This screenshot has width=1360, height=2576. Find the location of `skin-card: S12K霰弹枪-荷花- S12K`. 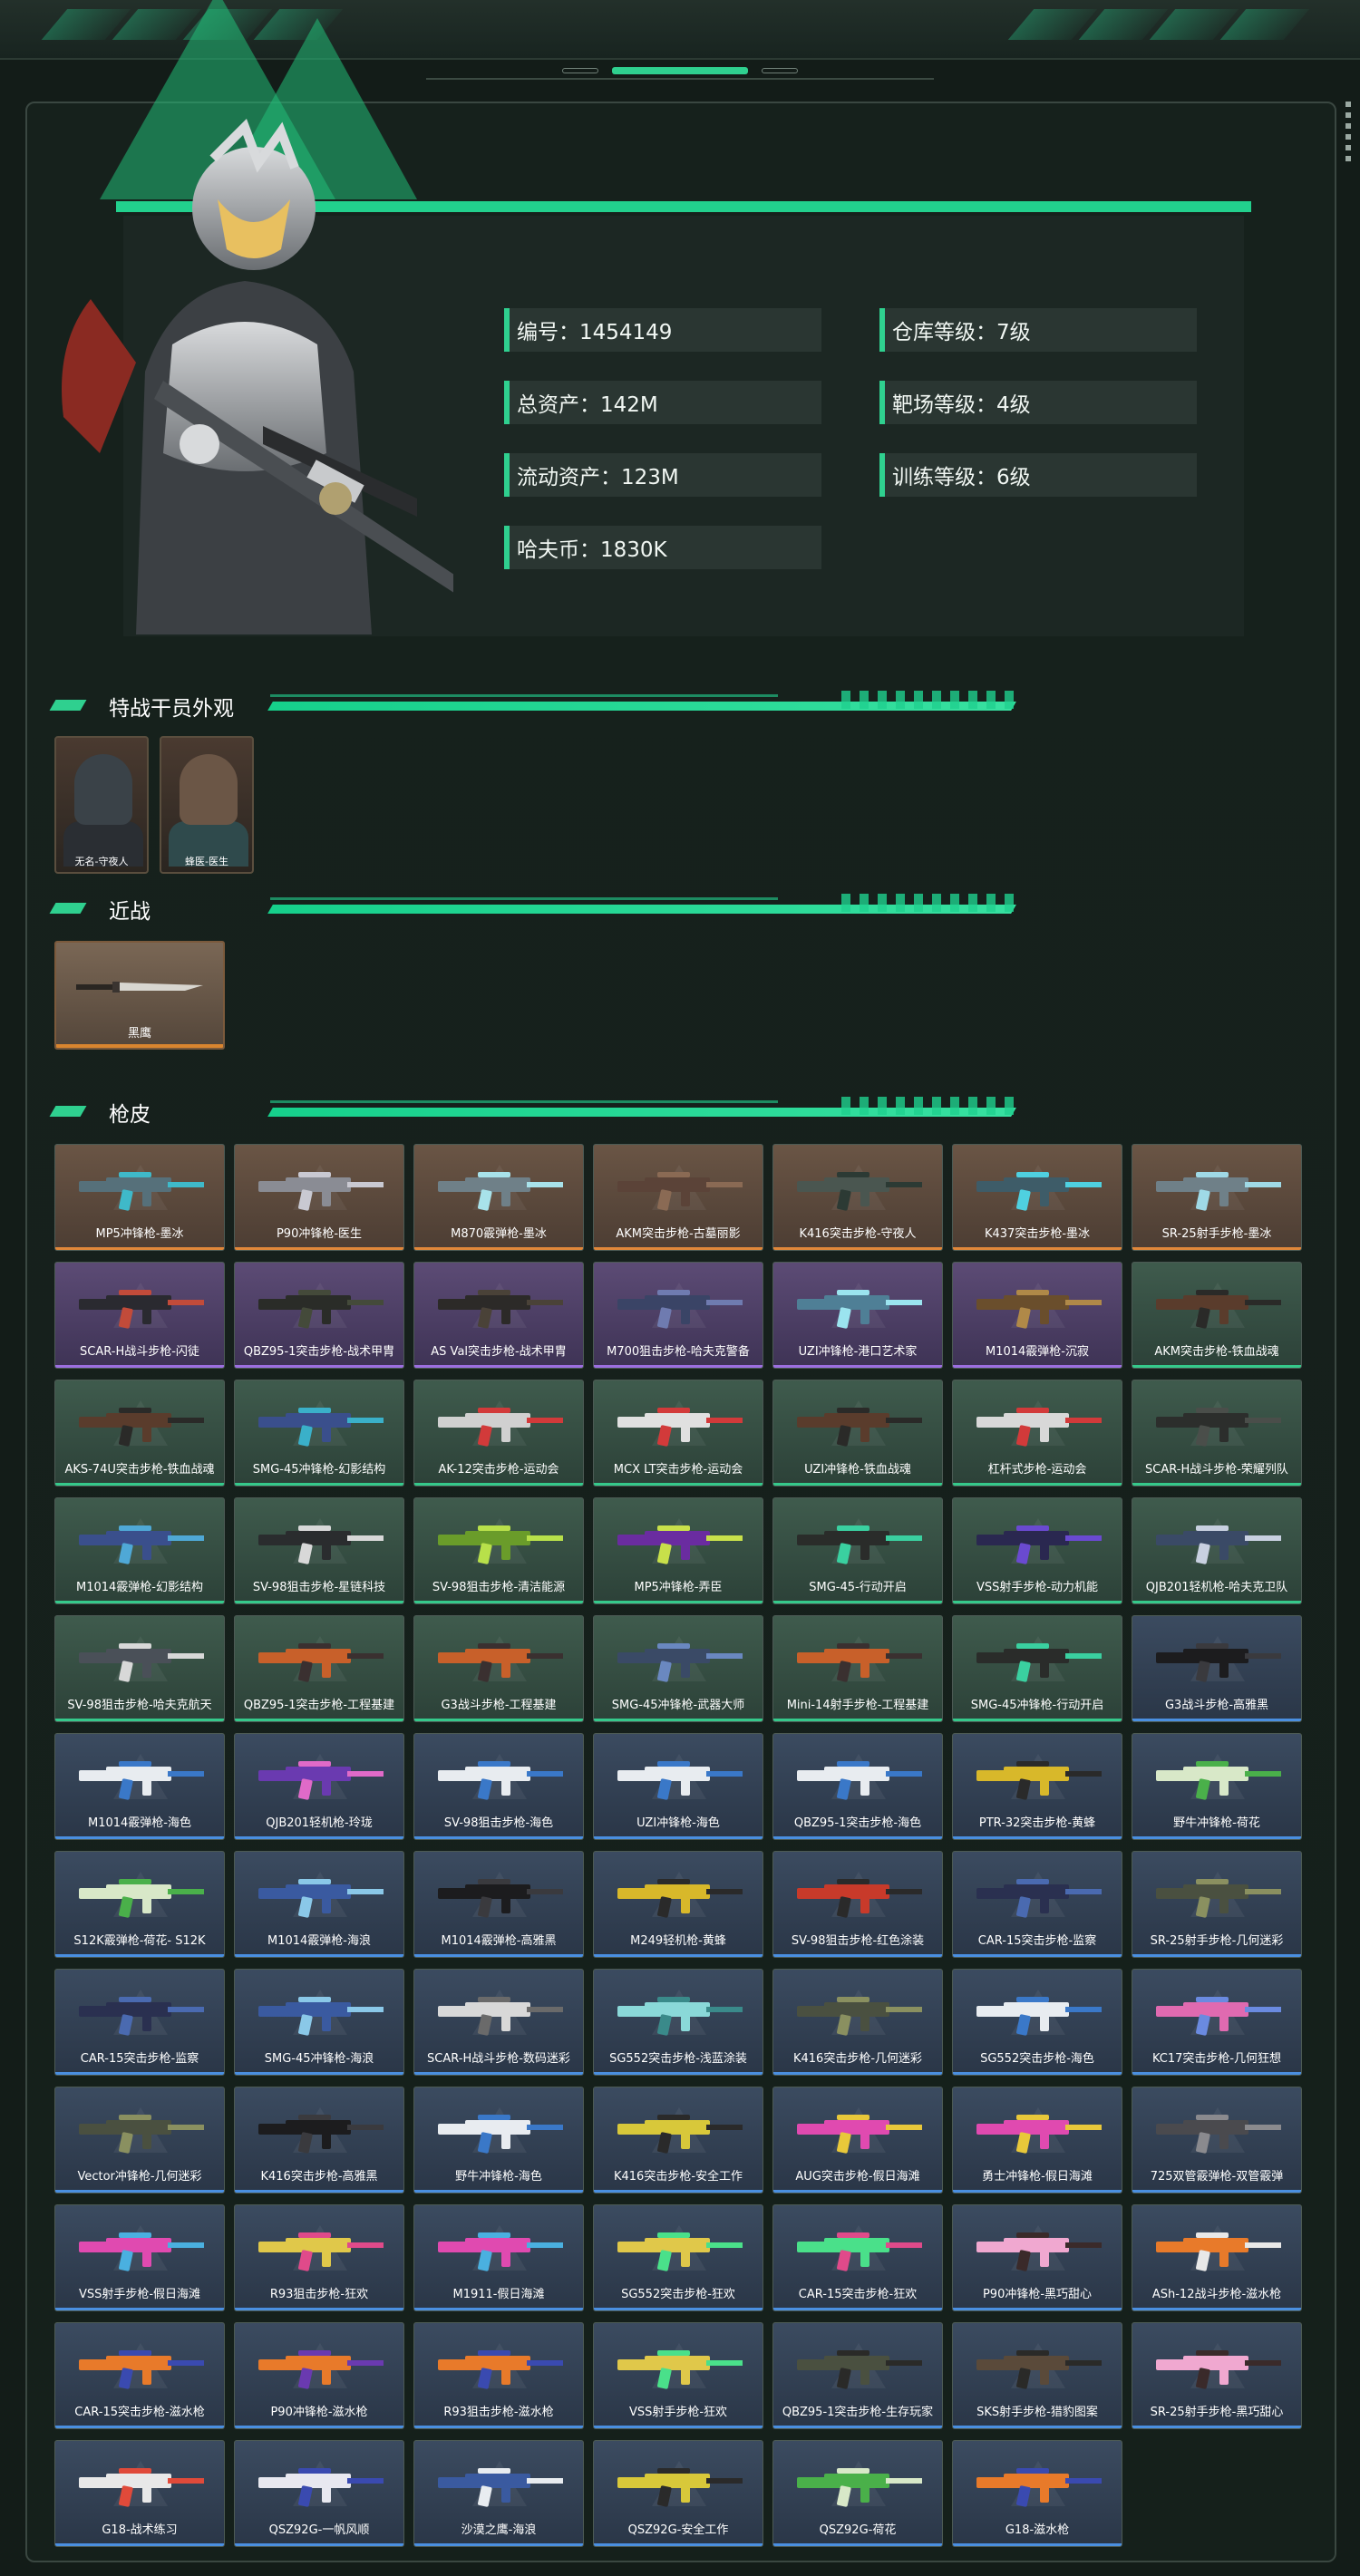

skin-card: S12K霰弹枪-荷花- S12K is located at coordinates (139, 1904).